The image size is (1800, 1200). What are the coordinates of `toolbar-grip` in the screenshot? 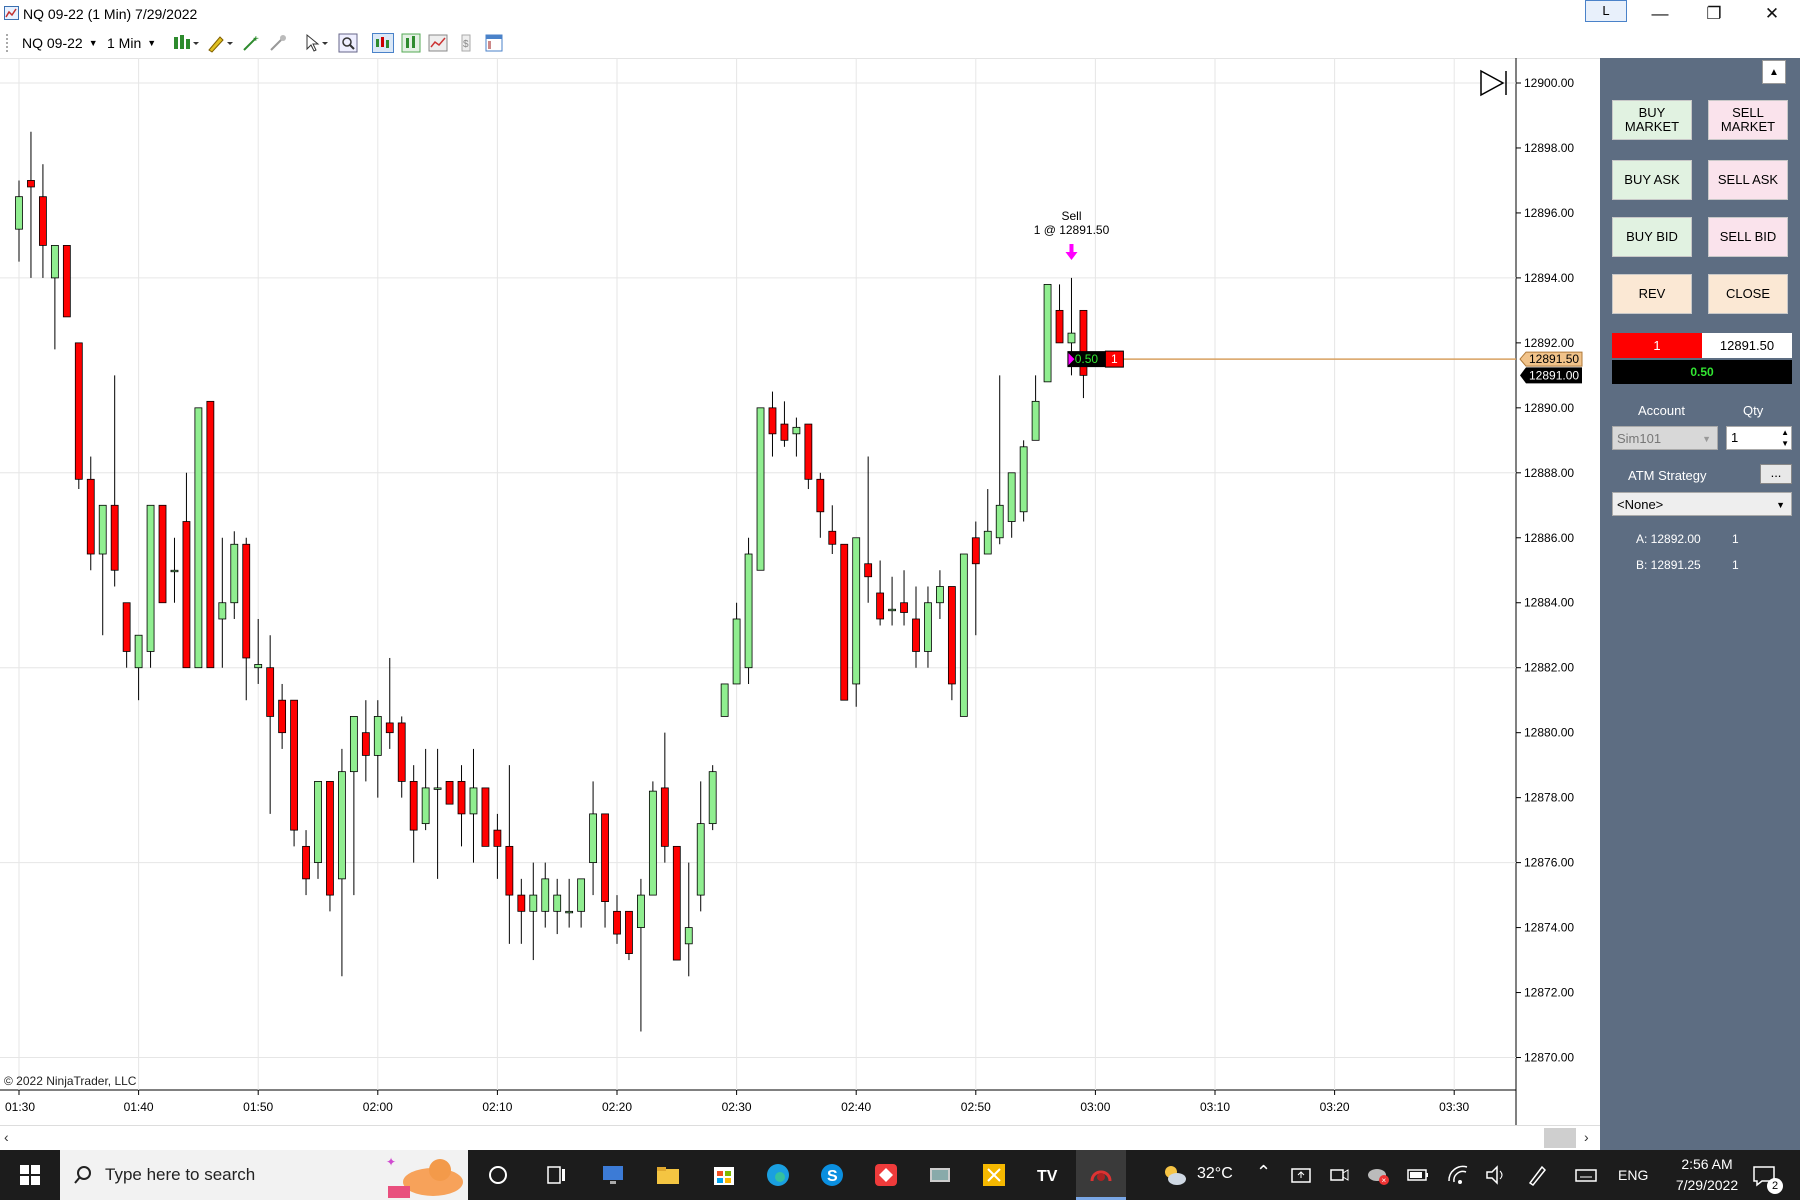 It's located at (8, 43).